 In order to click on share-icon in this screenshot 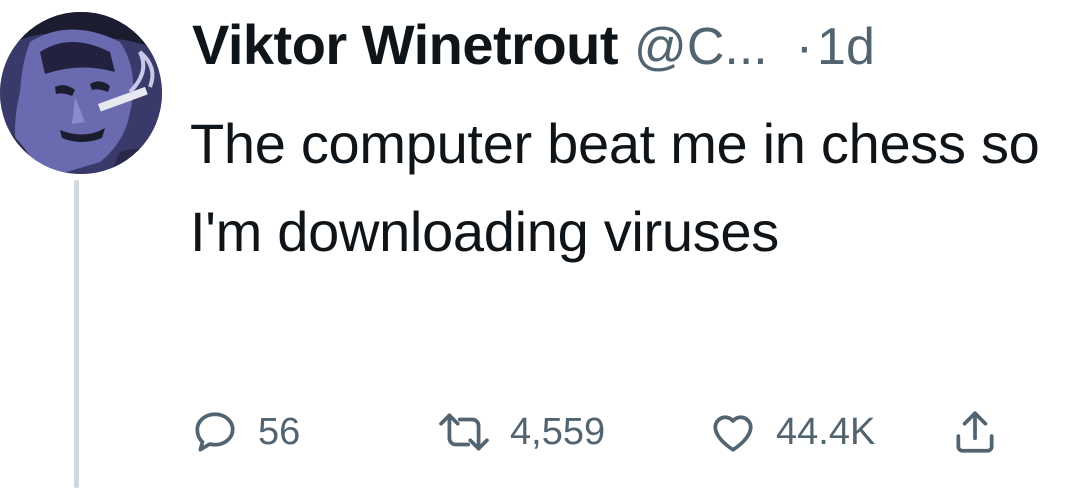, I will do `click(975, 432)`.